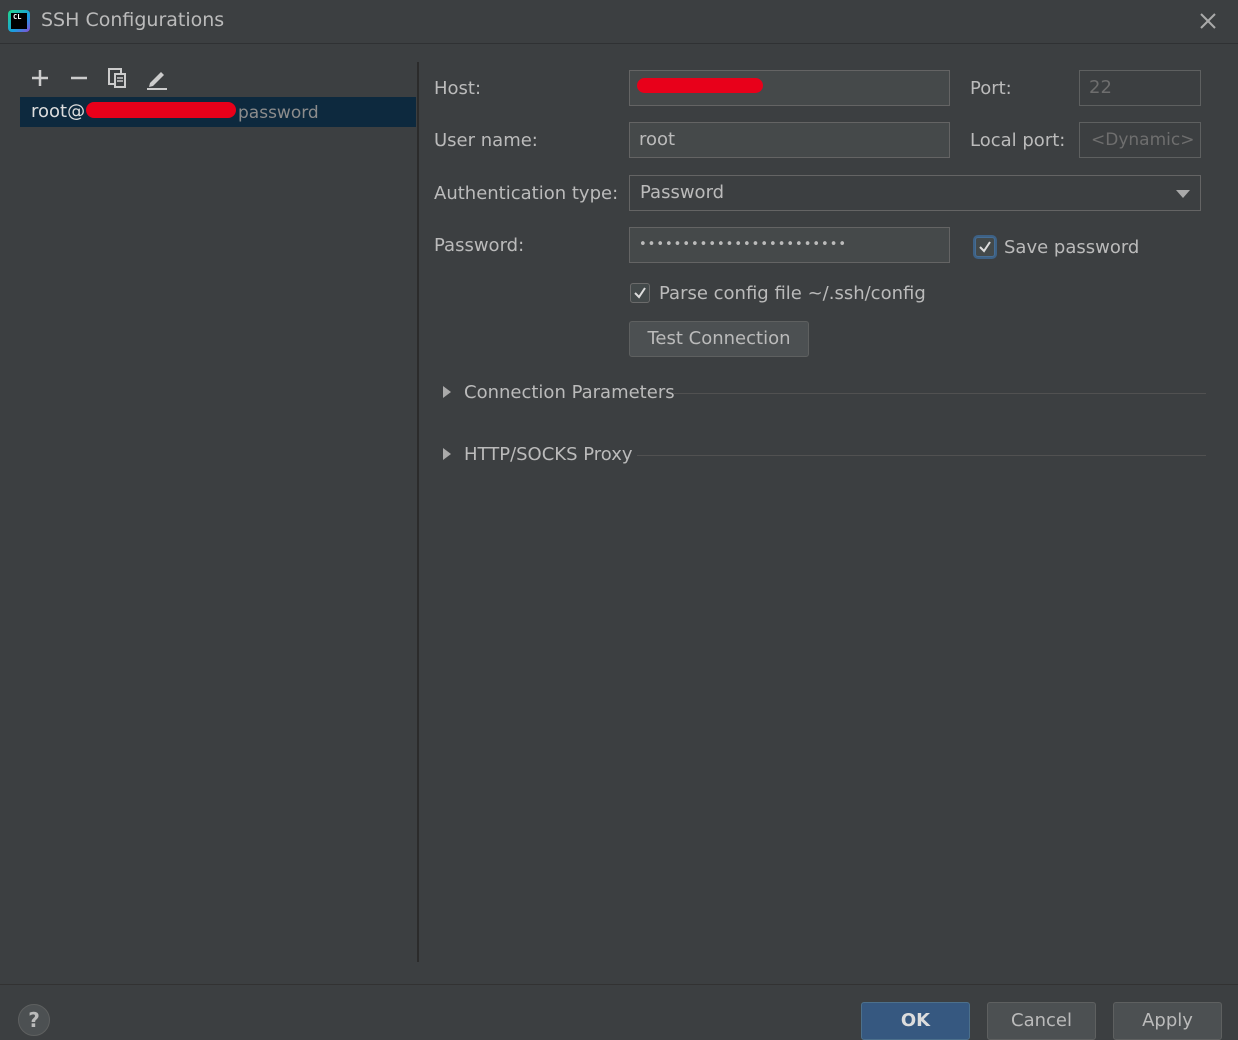 The height and width of the screenshot is (1040, 1238). I want to click on close-button, so click(1208, 21).